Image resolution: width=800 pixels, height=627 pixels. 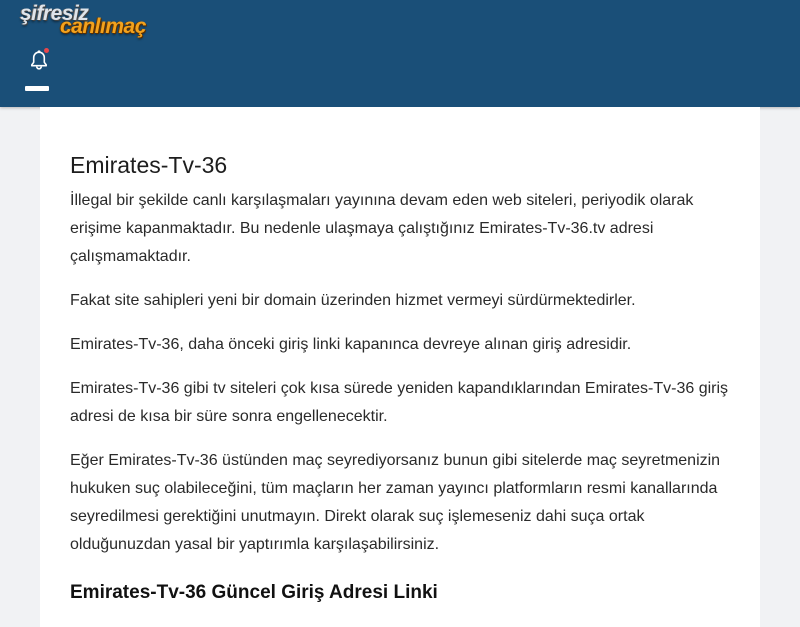 I want to click on site-logo: şifresiz canlımaç, so click(x=95, y=21).